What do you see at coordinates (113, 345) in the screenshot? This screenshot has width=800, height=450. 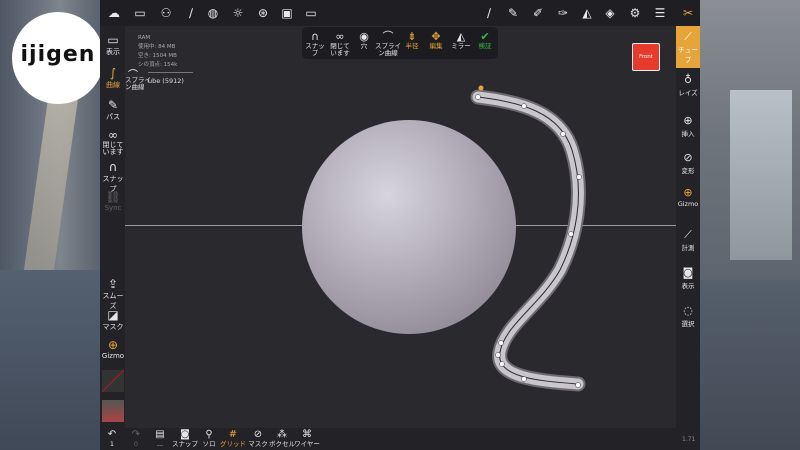 I see `gizmo-icon: ⊕` at bounding box center [113, 345].